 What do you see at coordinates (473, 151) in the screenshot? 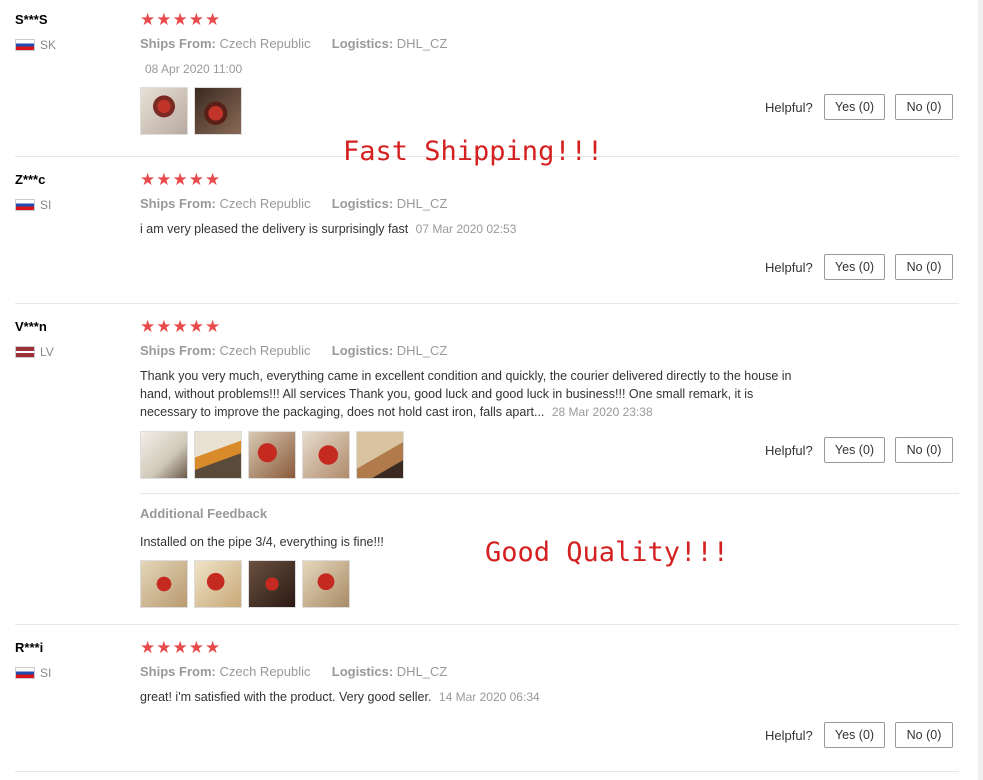
I see `fast-shipping-overlay: Fast Shipping!!!` at bounding box center [473, 151].